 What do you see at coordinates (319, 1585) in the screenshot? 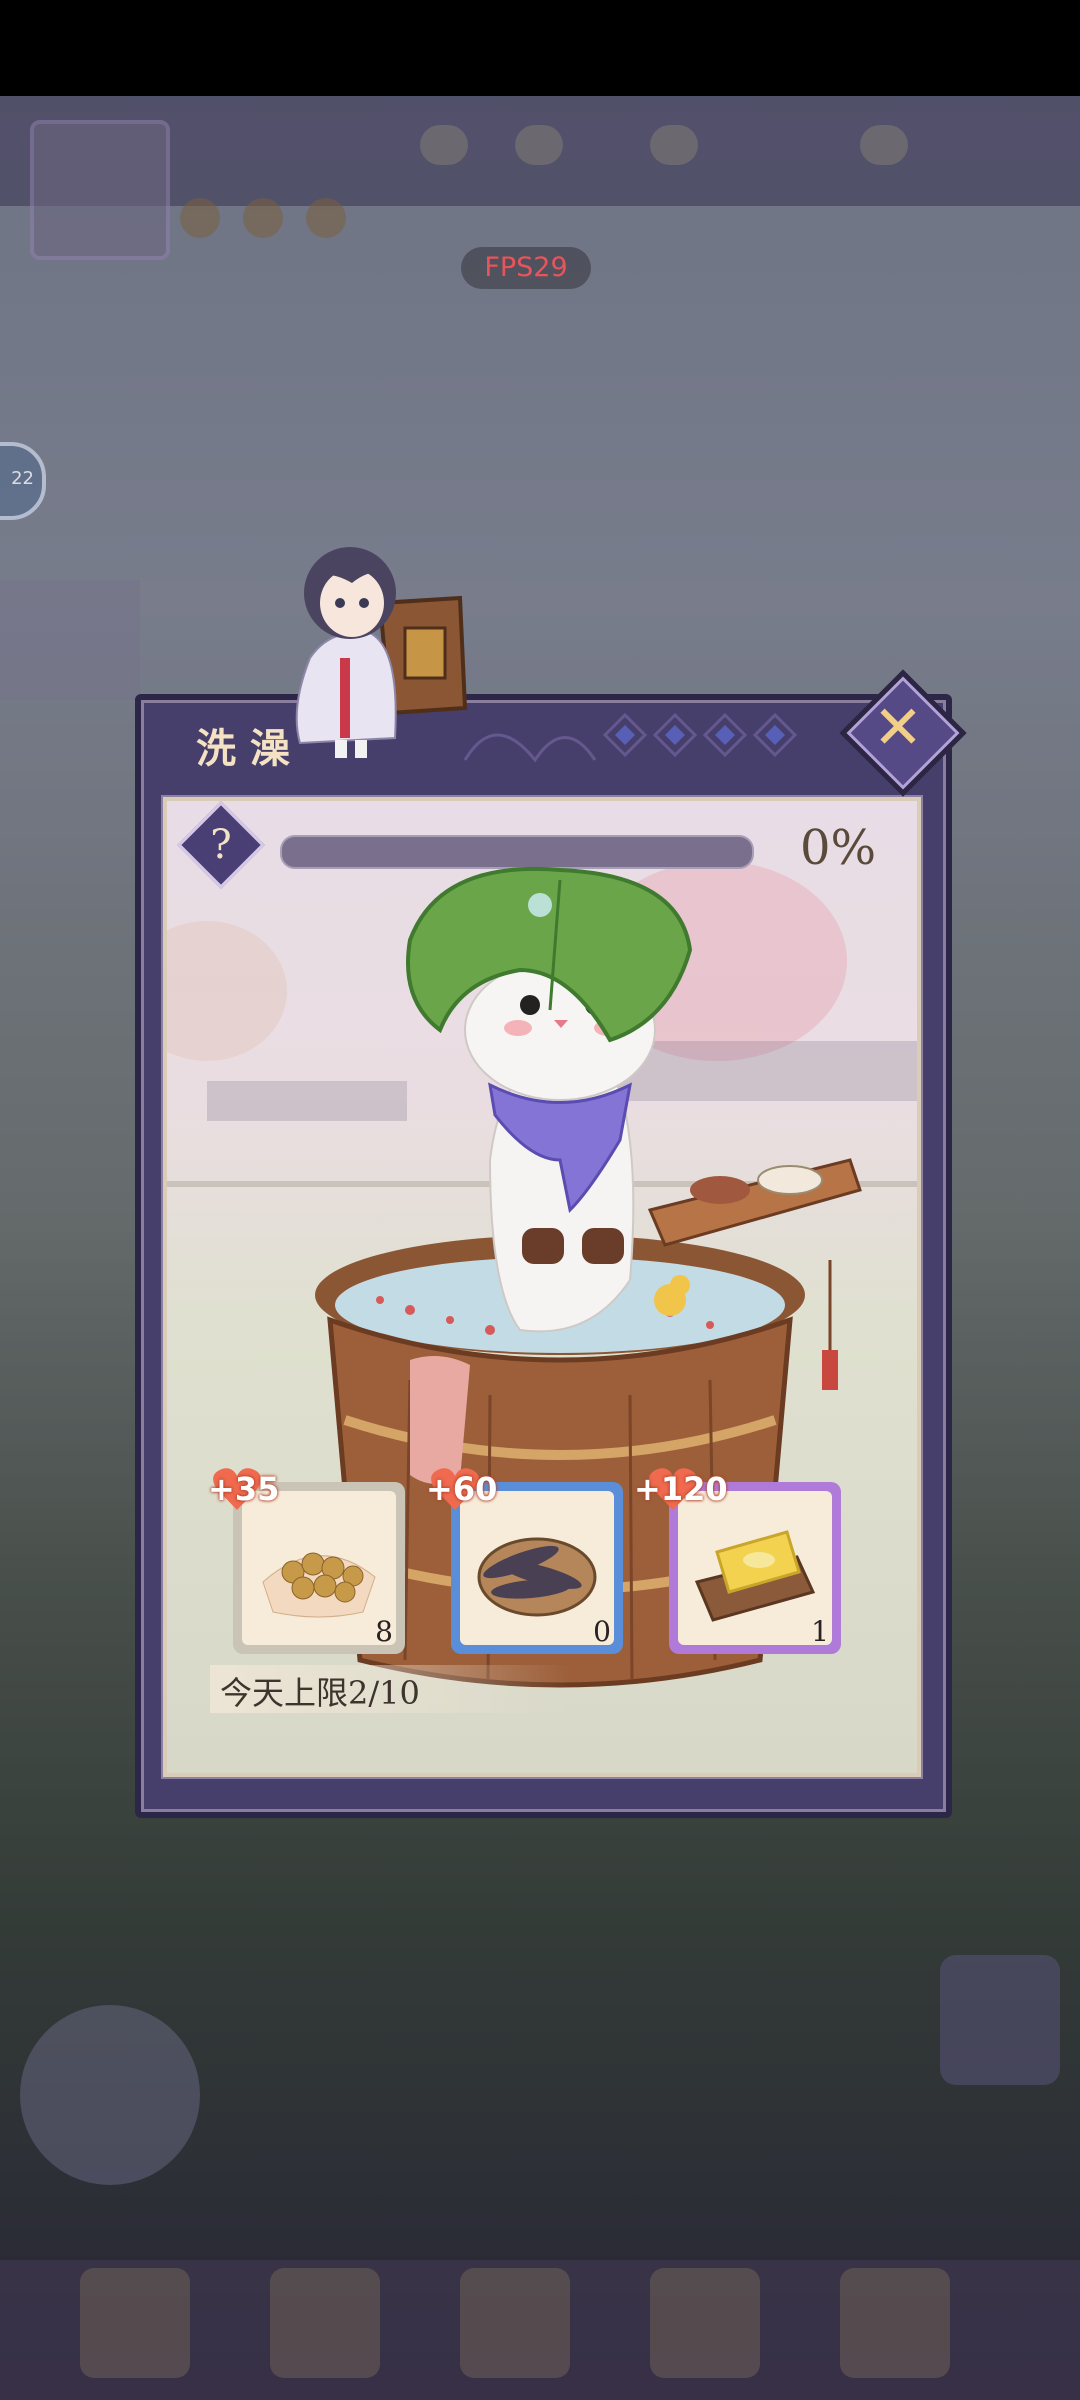
I see `potato-snack-icon` at bounding box center [319, 1585].